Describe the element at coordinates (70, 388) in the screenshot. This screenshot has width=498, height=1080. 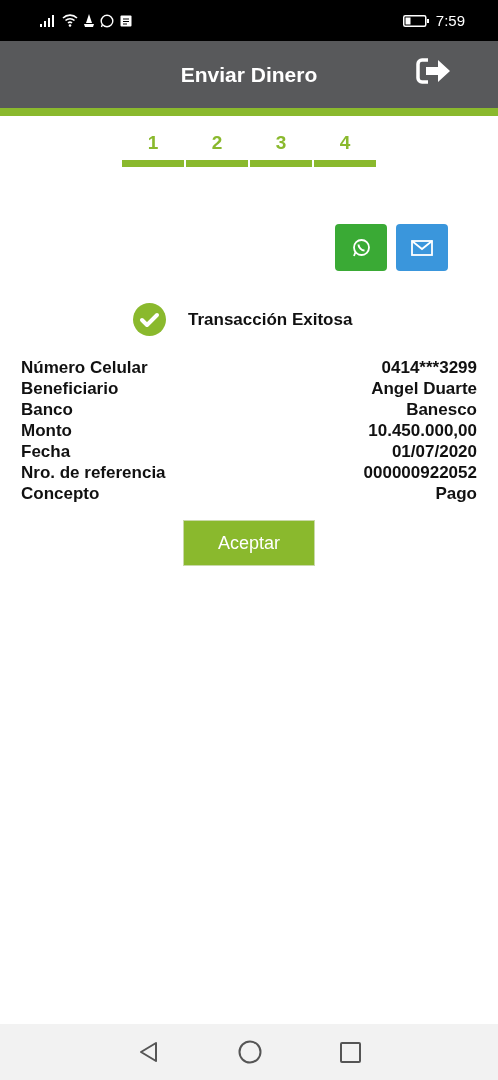
I see `detail-label: Beneficiario` at that location.